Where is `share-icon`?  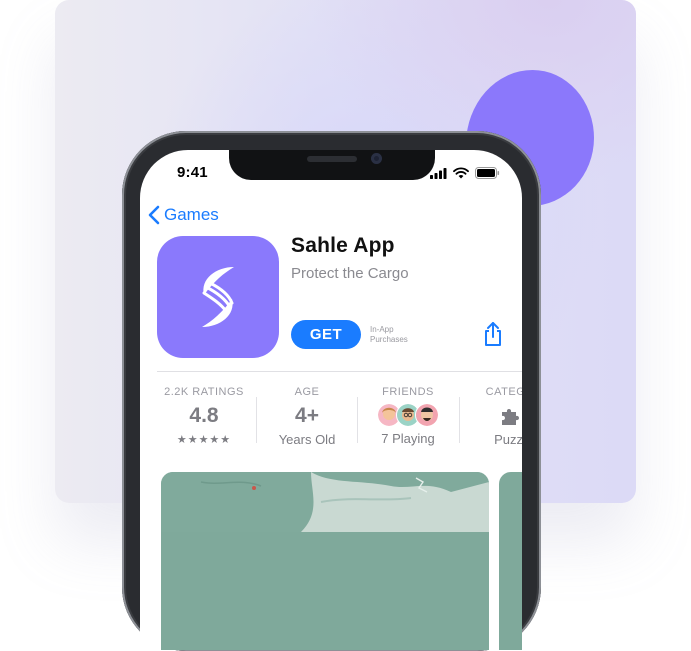 share-icon is located at coordinates (493, 334).